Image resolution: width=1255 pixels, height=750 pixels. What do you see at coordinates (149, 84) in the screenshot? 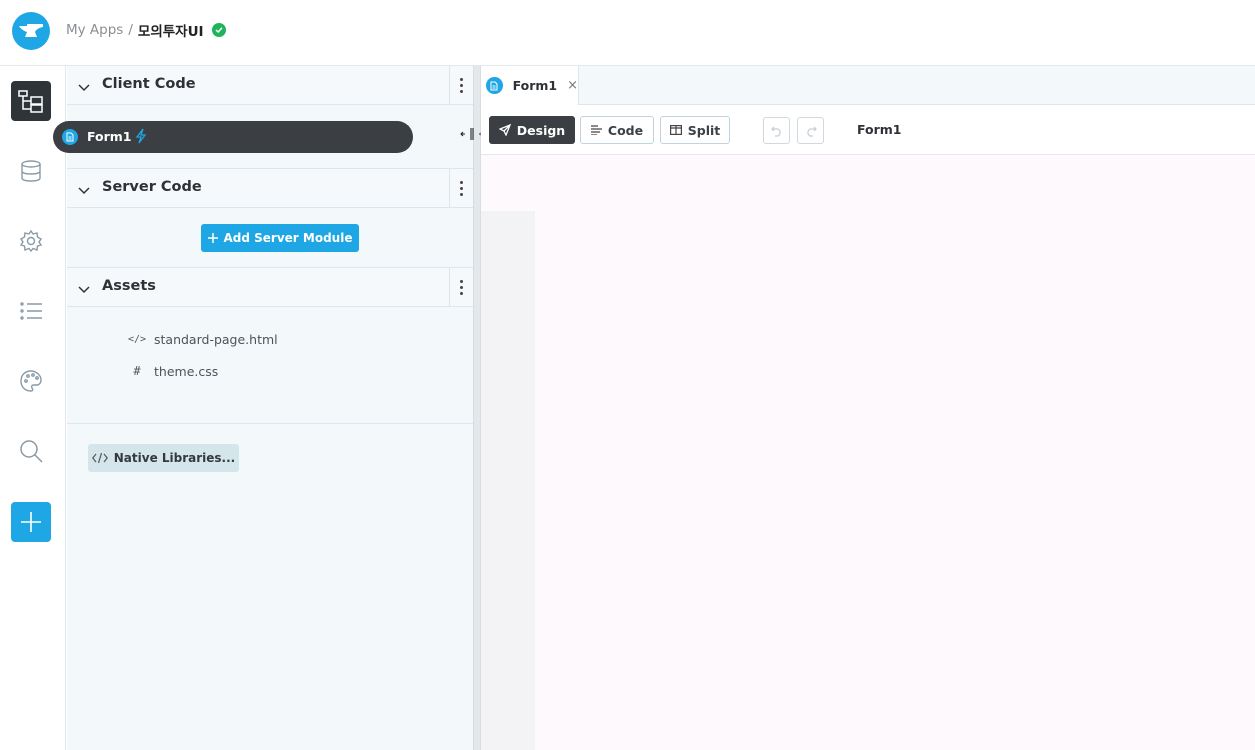
I see `client-code-title: Client Code` at bounding box center [149, 84].